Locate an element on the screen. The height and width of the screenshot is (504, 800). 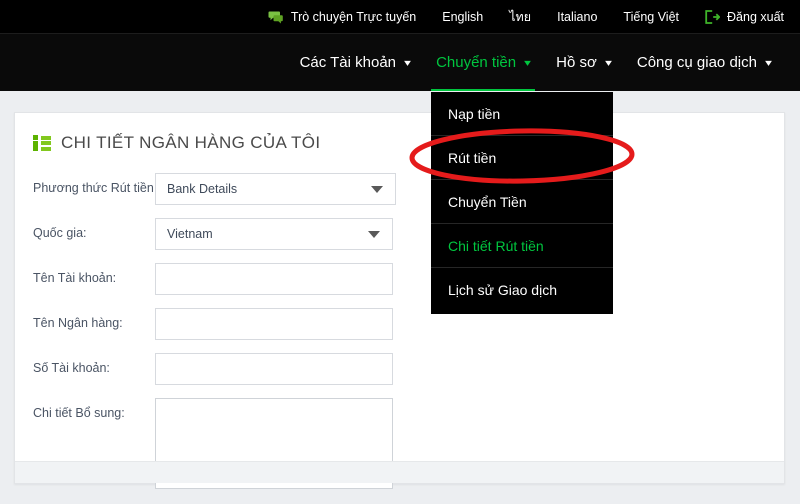
nav-item-transfer-funds: Chuyển tiền ▾ is located at coordinates (483, 63).